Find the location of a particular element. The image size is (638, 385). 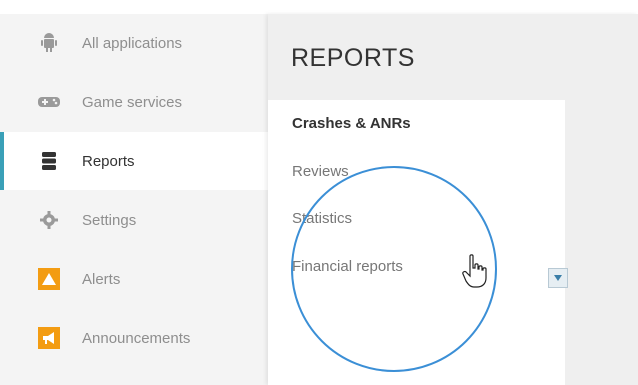

megaphone-icon is located at coordinates (49, 338).